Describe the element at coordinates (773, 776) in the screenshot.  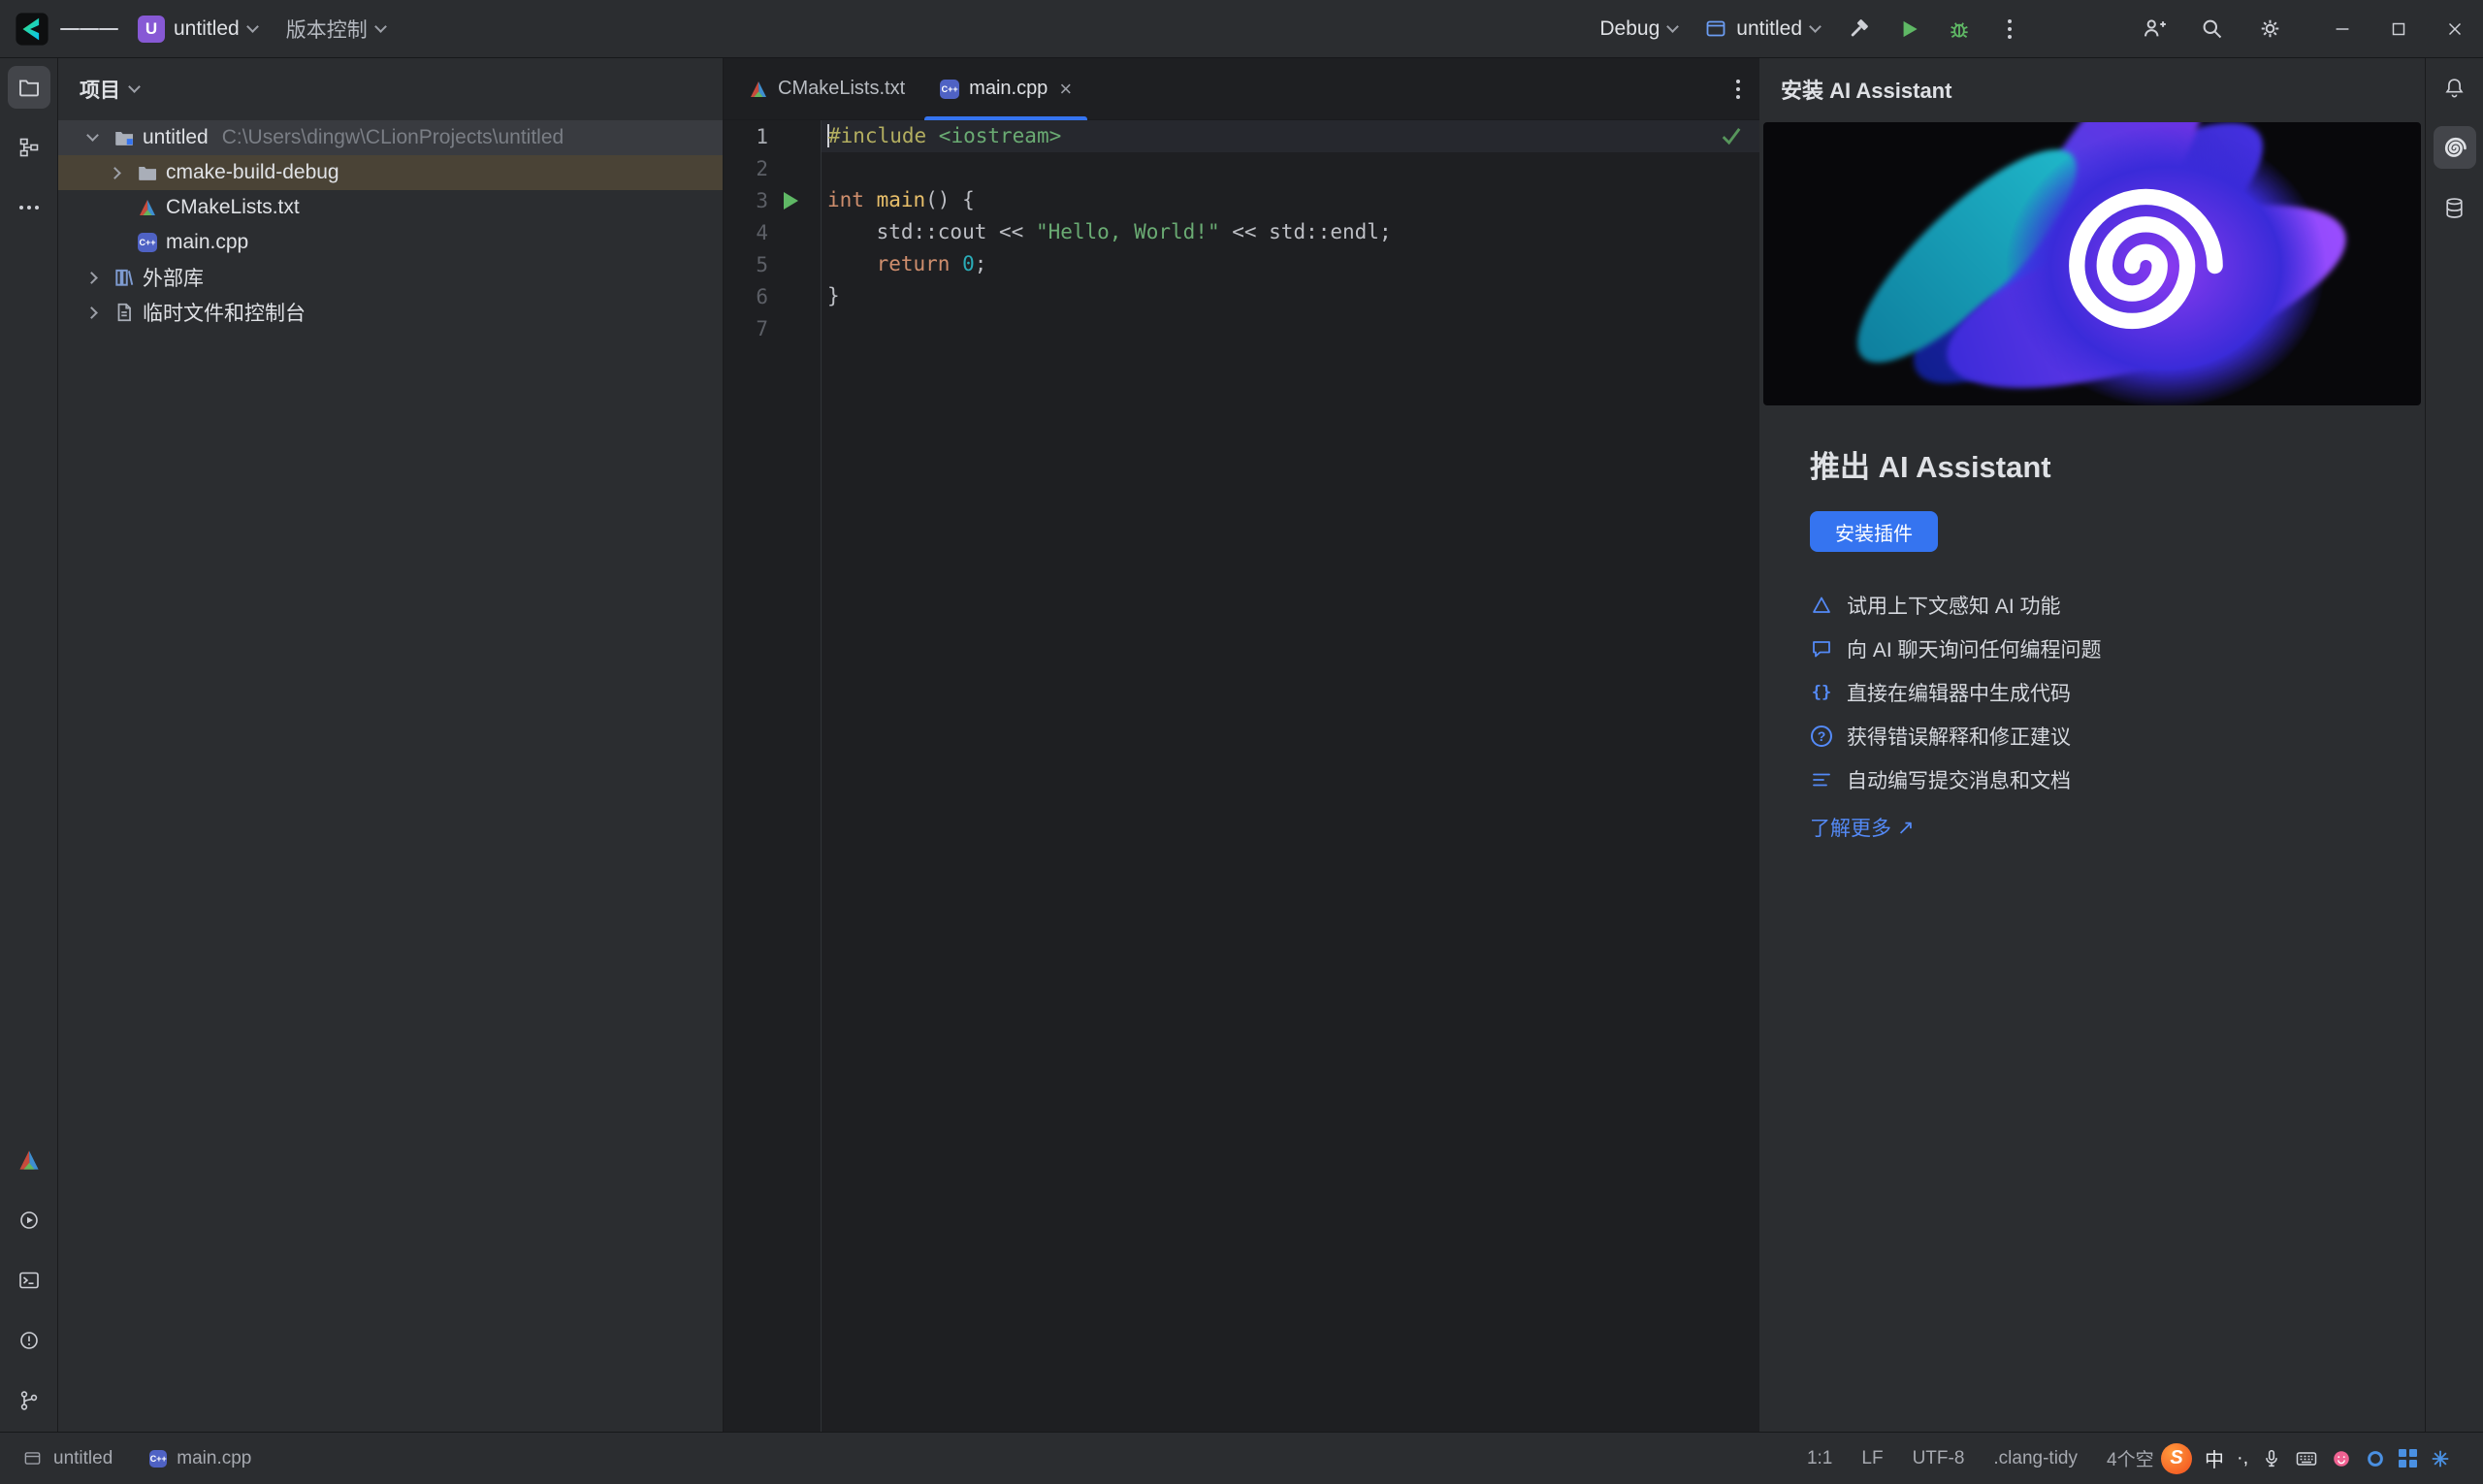
I see `editor-gutter: 1 2 3 4 5 6 7` at that location.